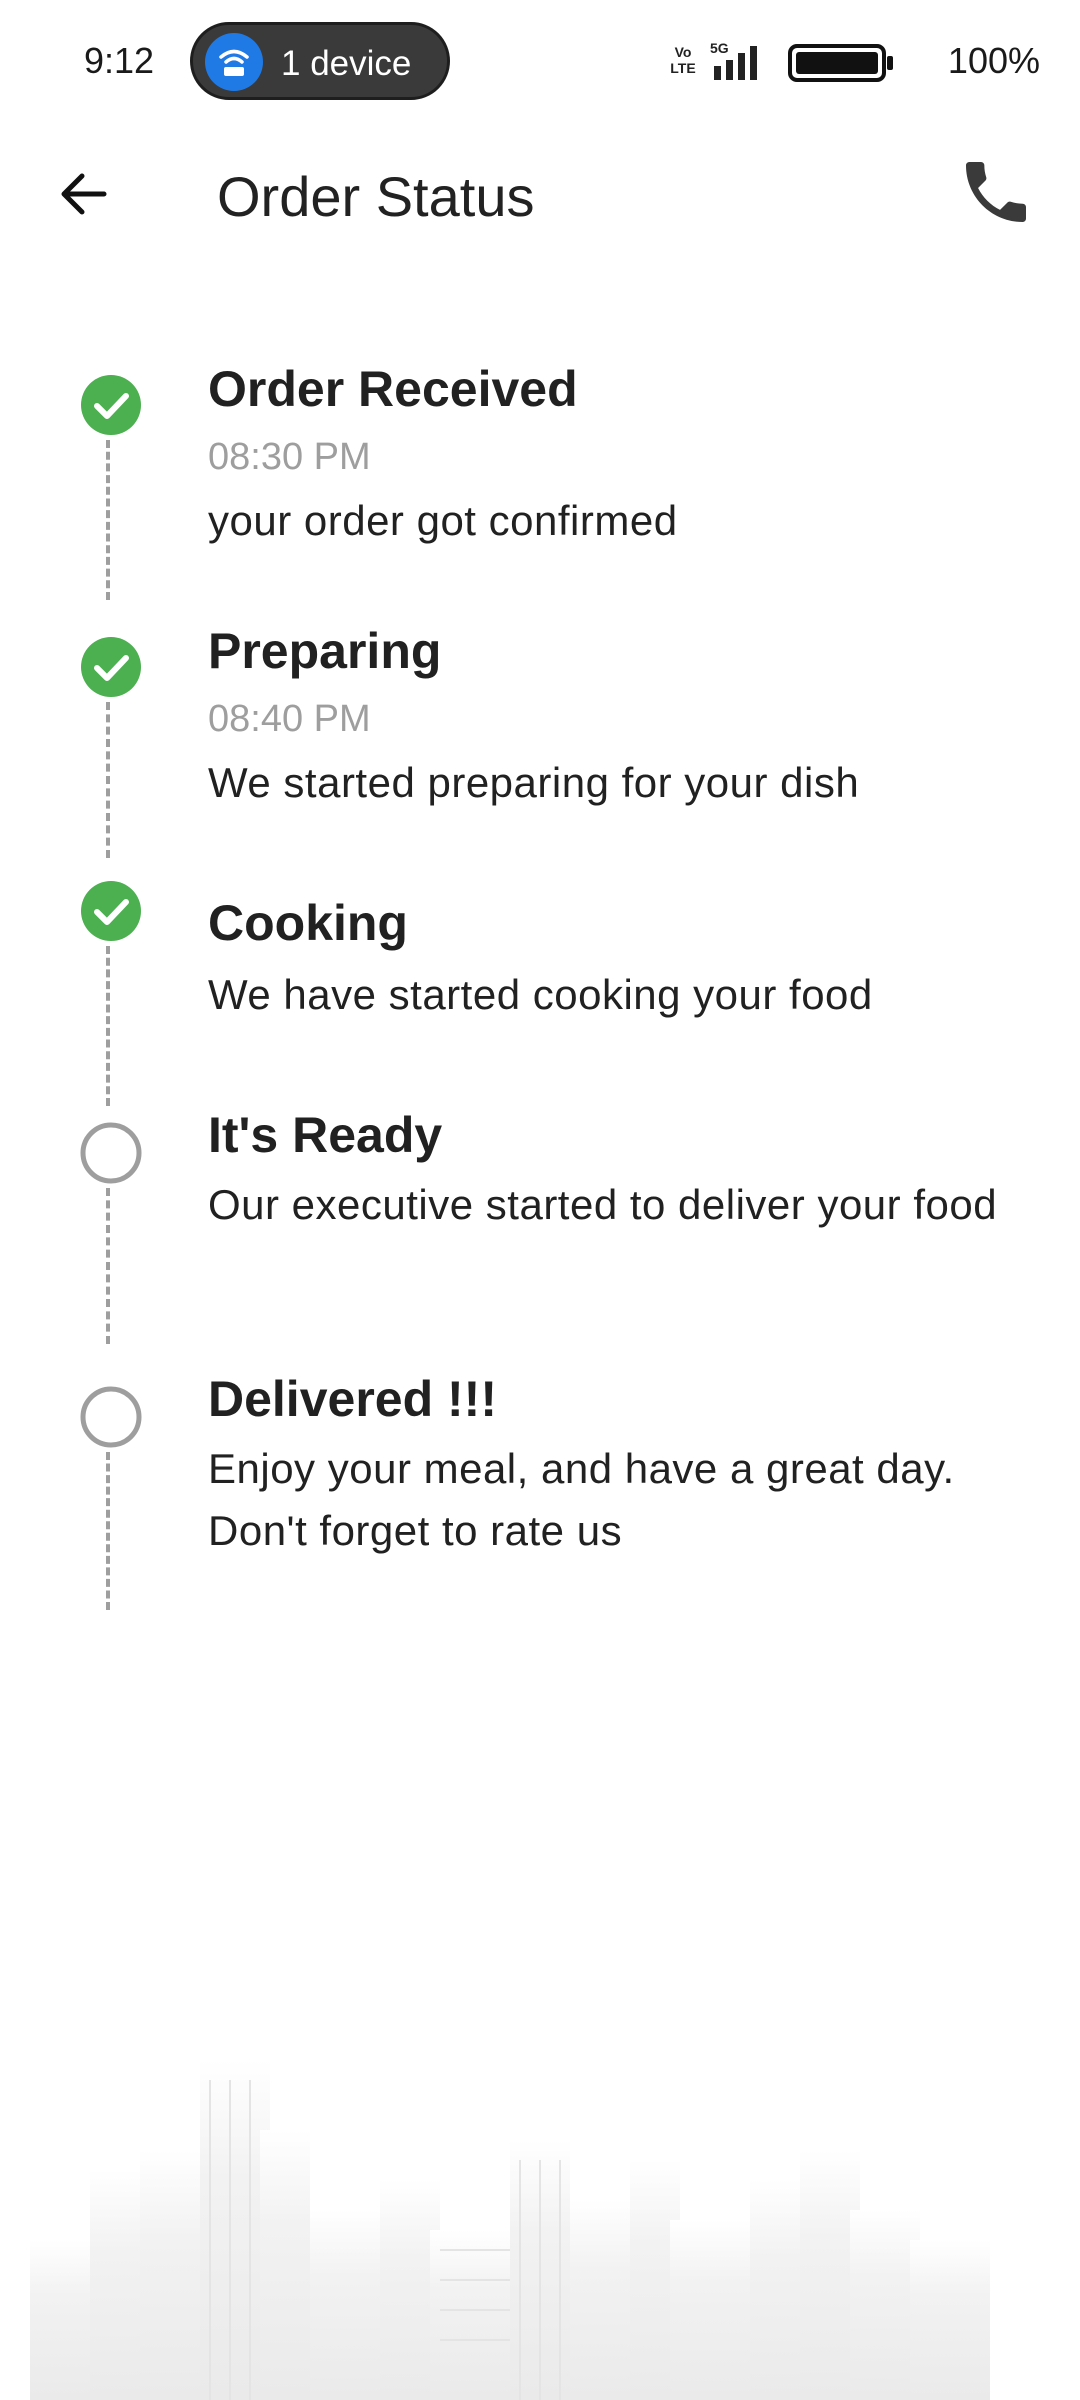 Image resolution: width=1080 pixels, height=2400 pixels. I want to click on arrow-back-icon, so click(84, 194).